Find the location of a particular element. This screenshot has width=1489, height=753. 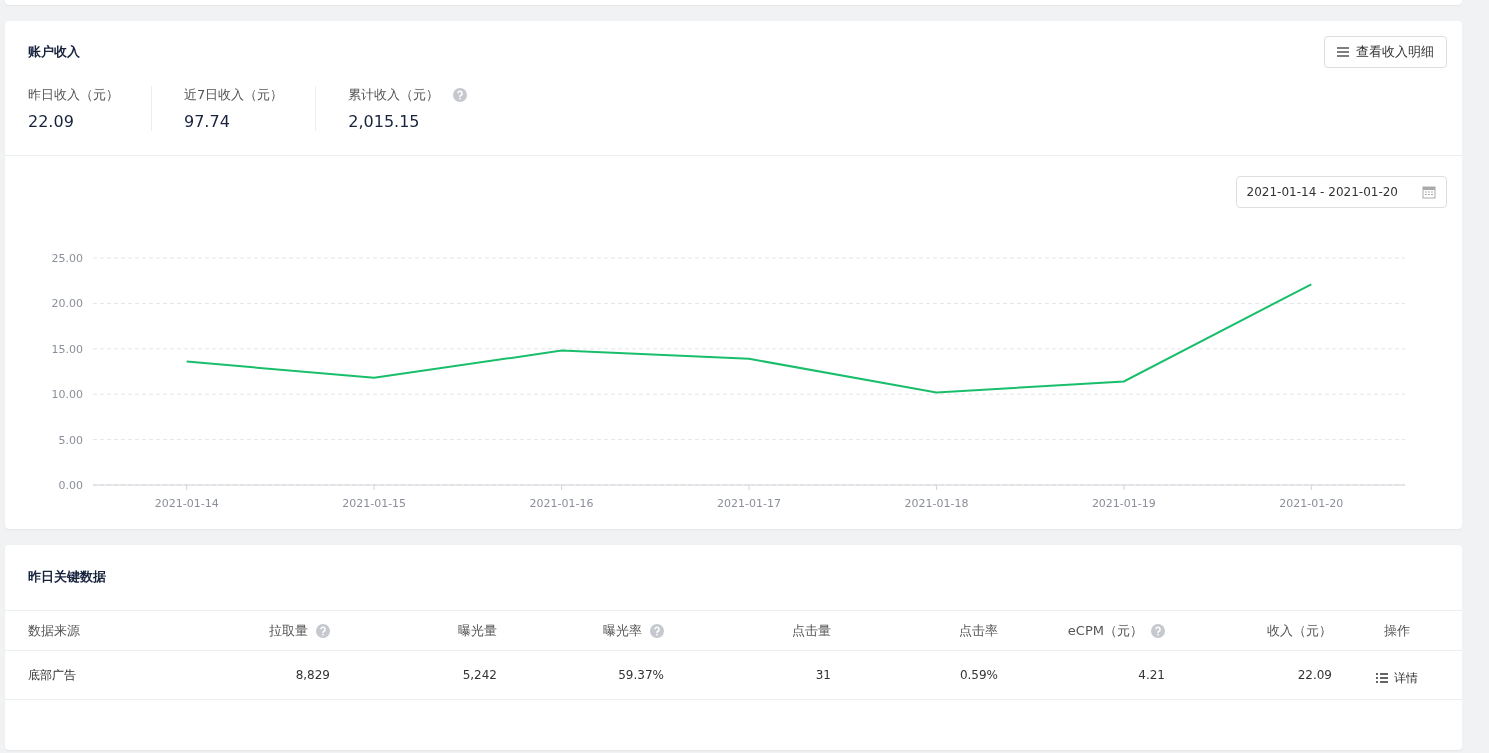

stat-value: 2,015.15 is located at coordinates (384, 121).